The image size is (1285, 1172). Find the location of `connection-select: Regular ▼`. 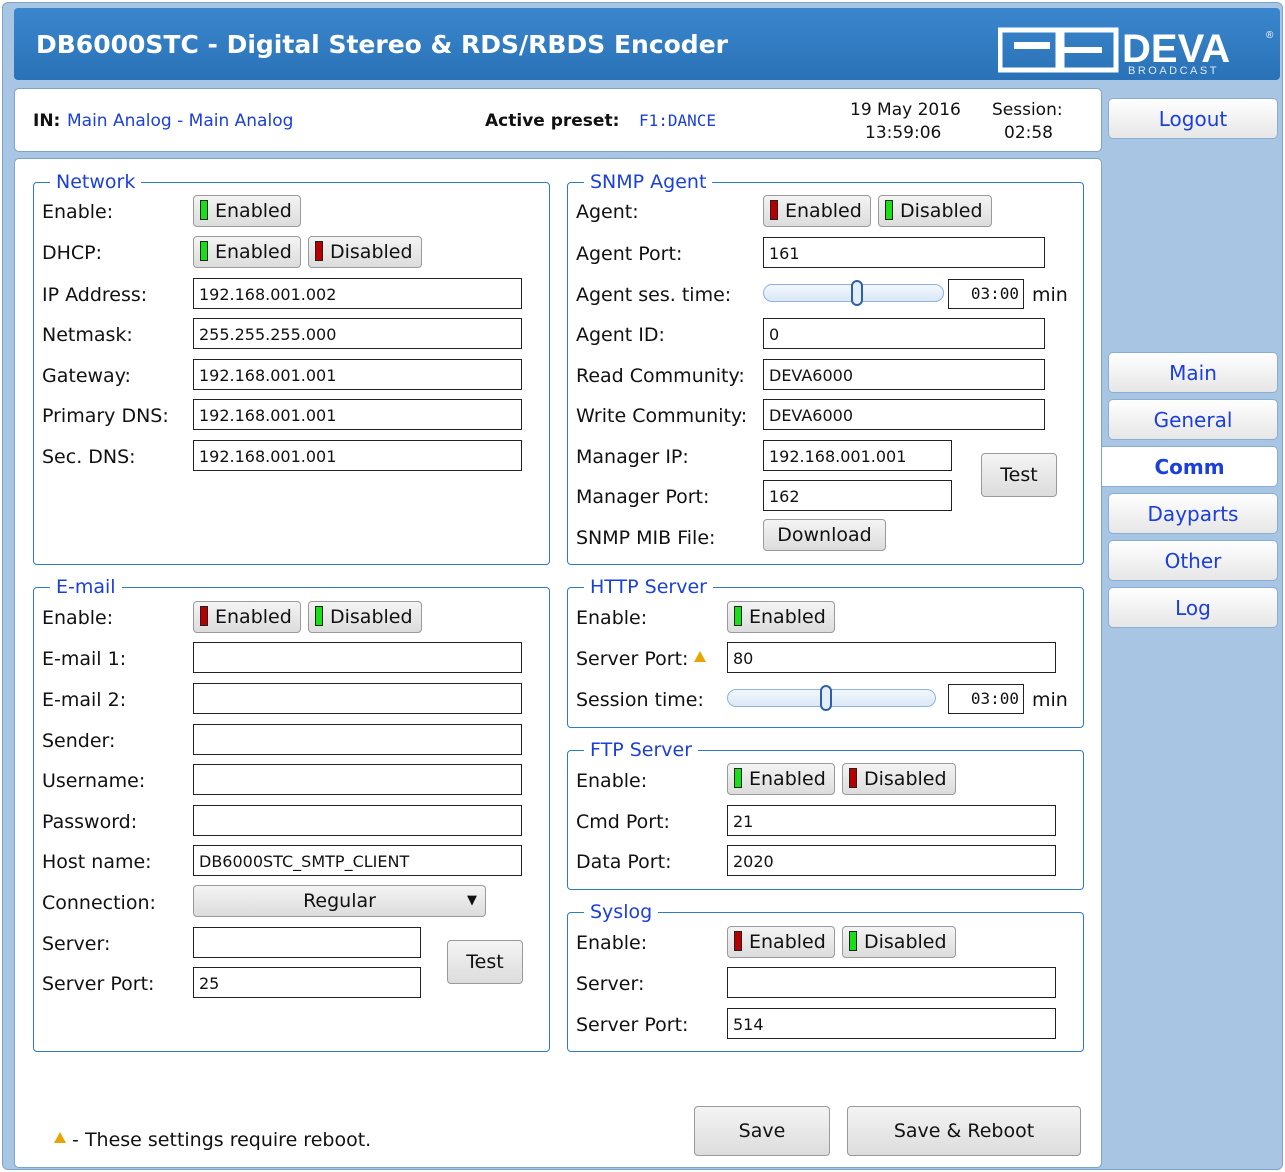

connection-select: Regular ▼ is located at coordinates (339, 901).